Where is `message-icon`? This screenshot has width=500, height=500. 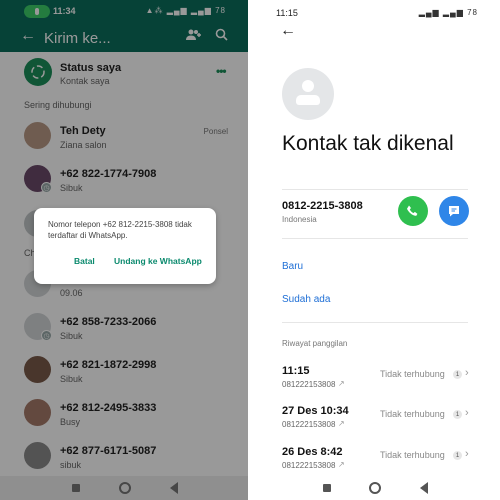
message-icon is located at coordinates (454, 211).